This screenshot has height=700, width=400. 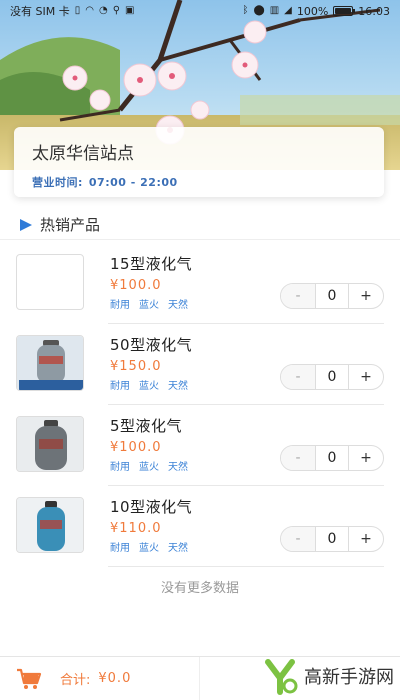 I want to click on app-notification-icon: ▣, so click(x=130, y=10).